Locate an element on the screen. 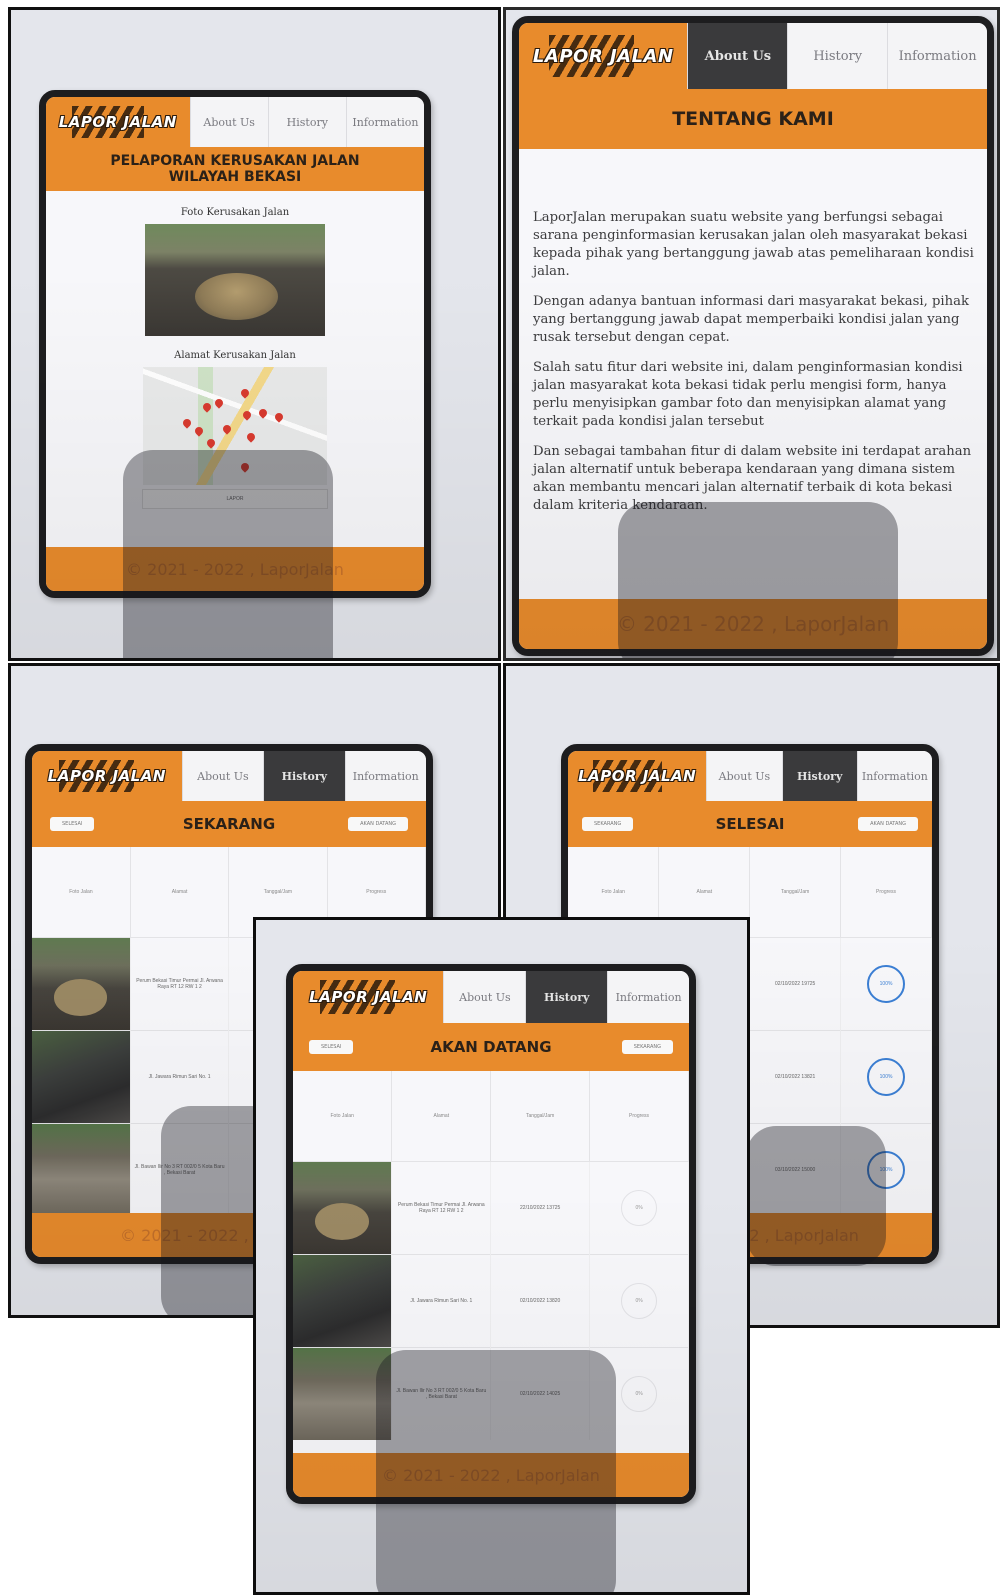  row-tanggal: 22/10/2022 13725 is located at coordinates (540, 1208).